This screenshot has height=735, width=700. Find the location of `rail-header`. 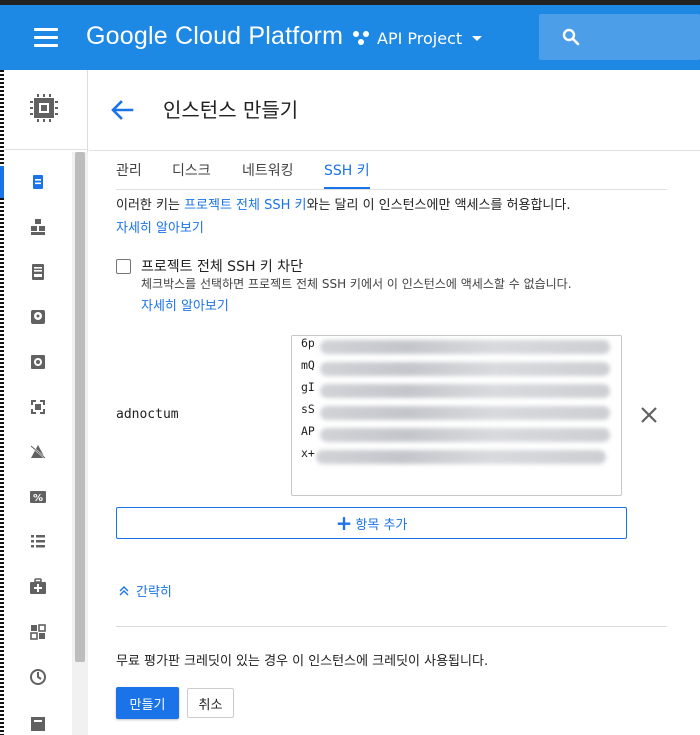

rail-header is located at coordinates (46, 110).